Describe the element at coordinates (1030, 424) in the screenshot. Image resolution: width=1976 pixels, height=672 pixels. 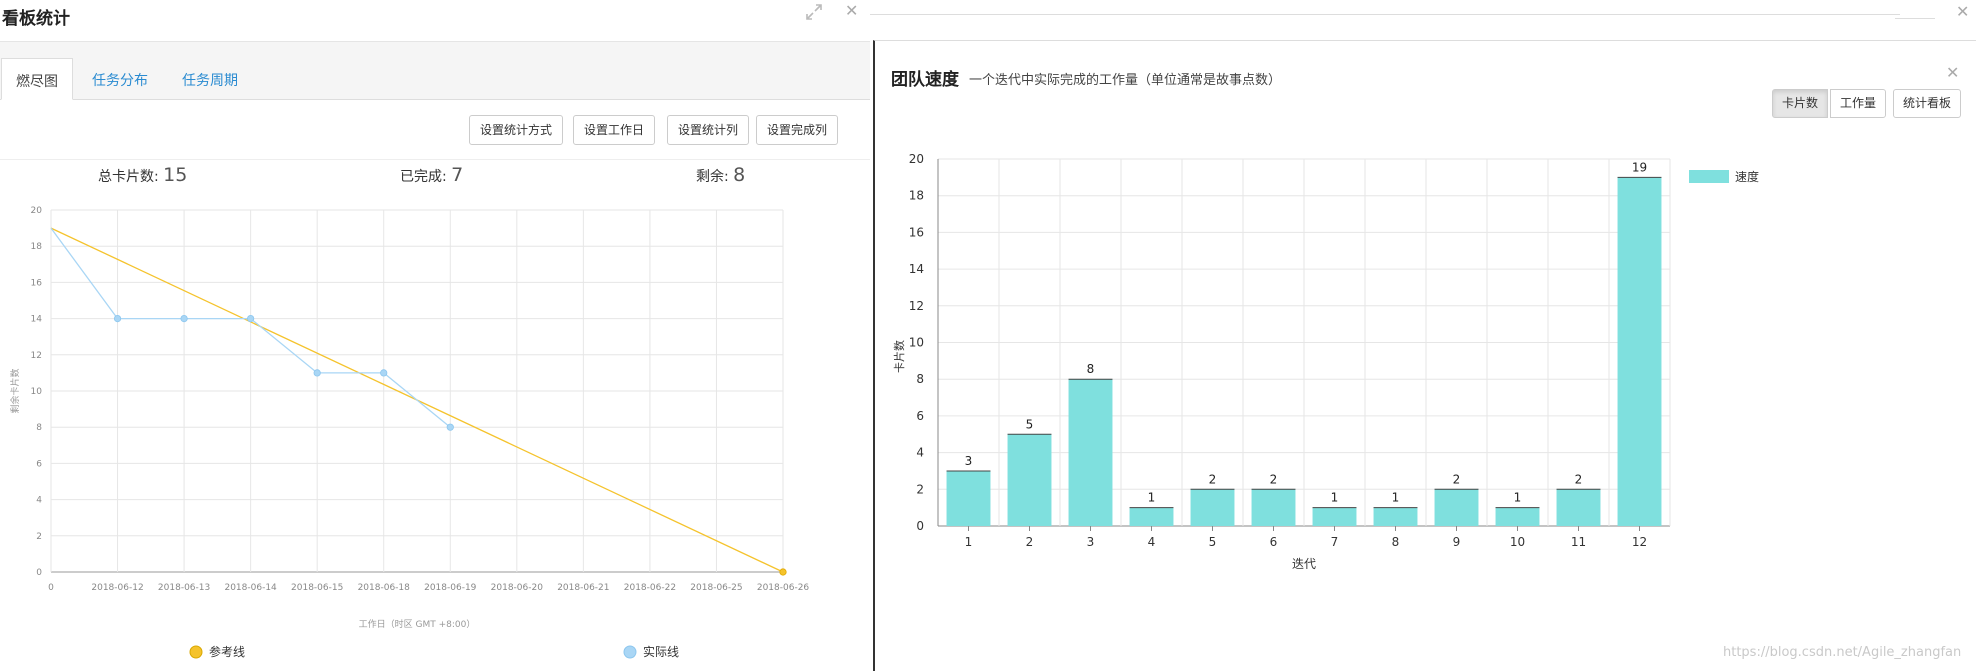
I see `data-label: 5` at that location.